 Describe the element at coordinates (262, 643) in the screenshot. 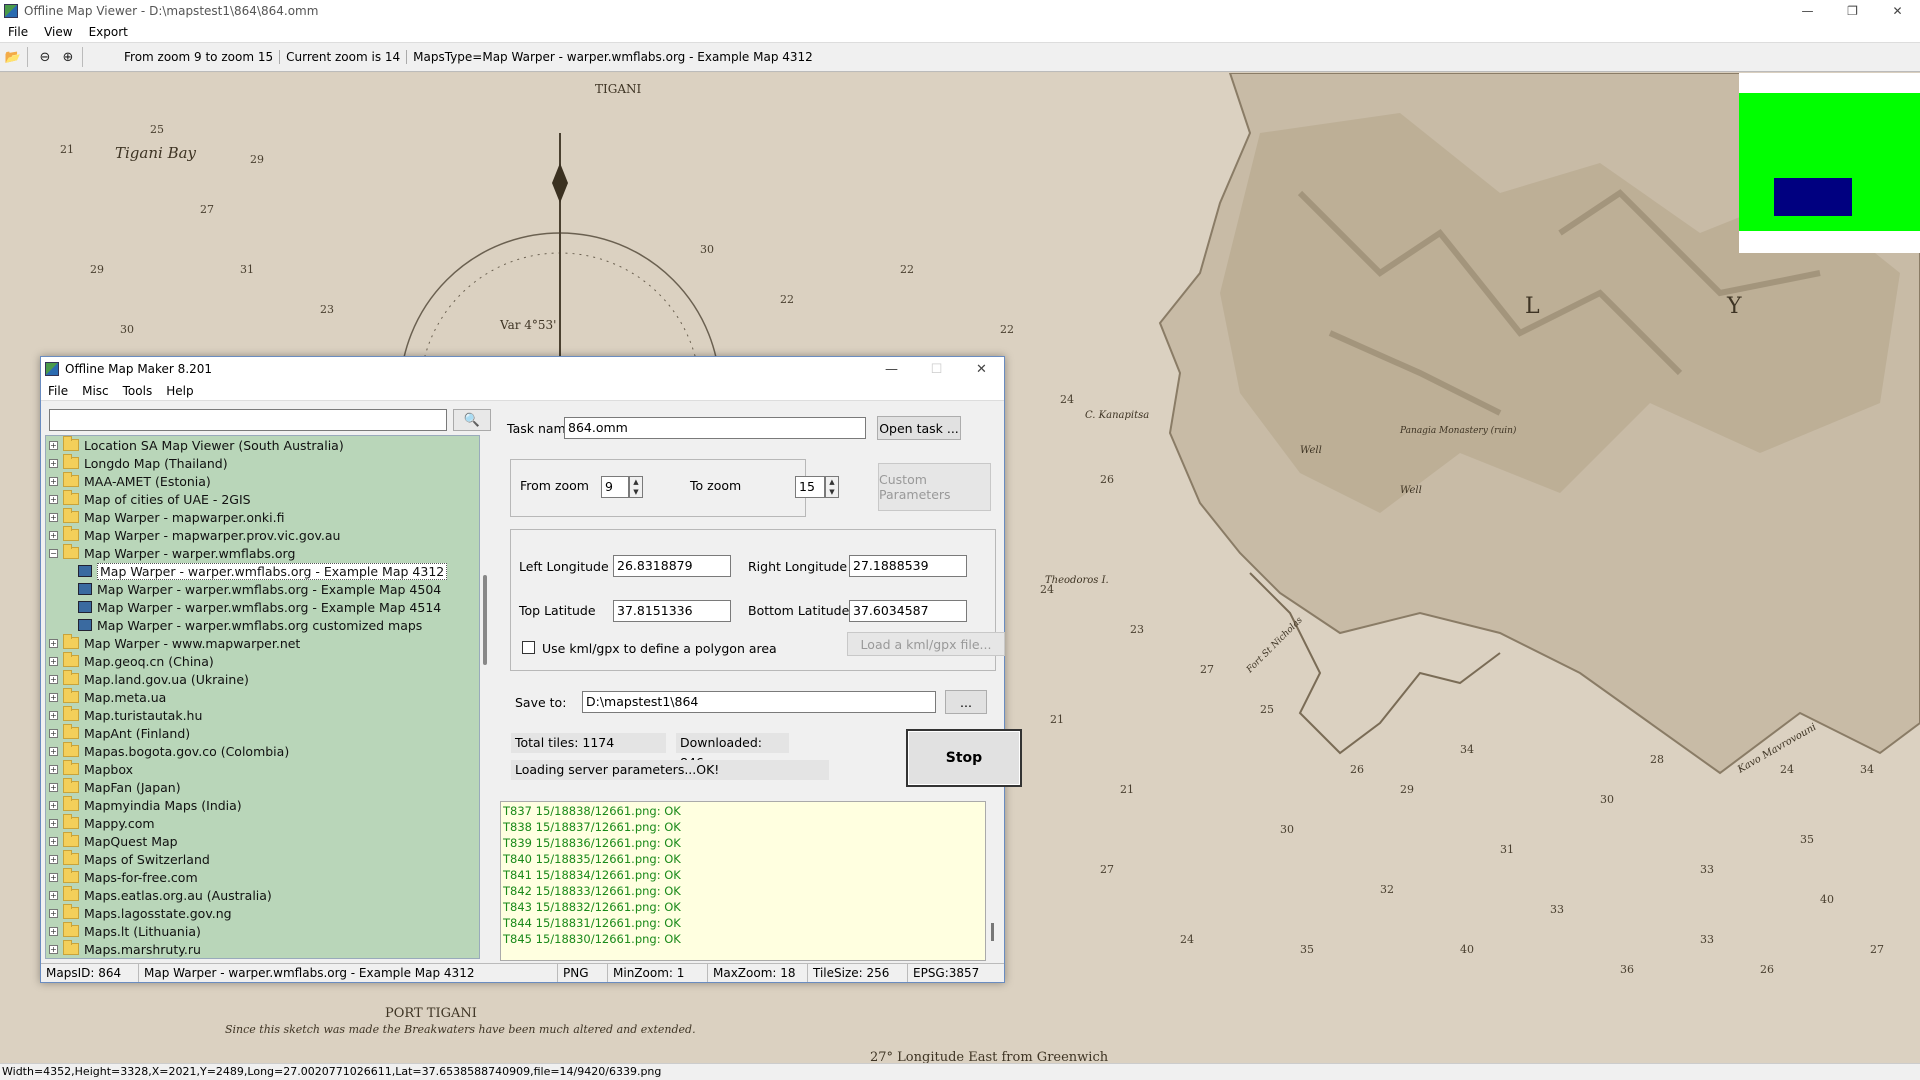

I see `tree-folder-item: + Map Warper - www.mapwarper.net` at that location.